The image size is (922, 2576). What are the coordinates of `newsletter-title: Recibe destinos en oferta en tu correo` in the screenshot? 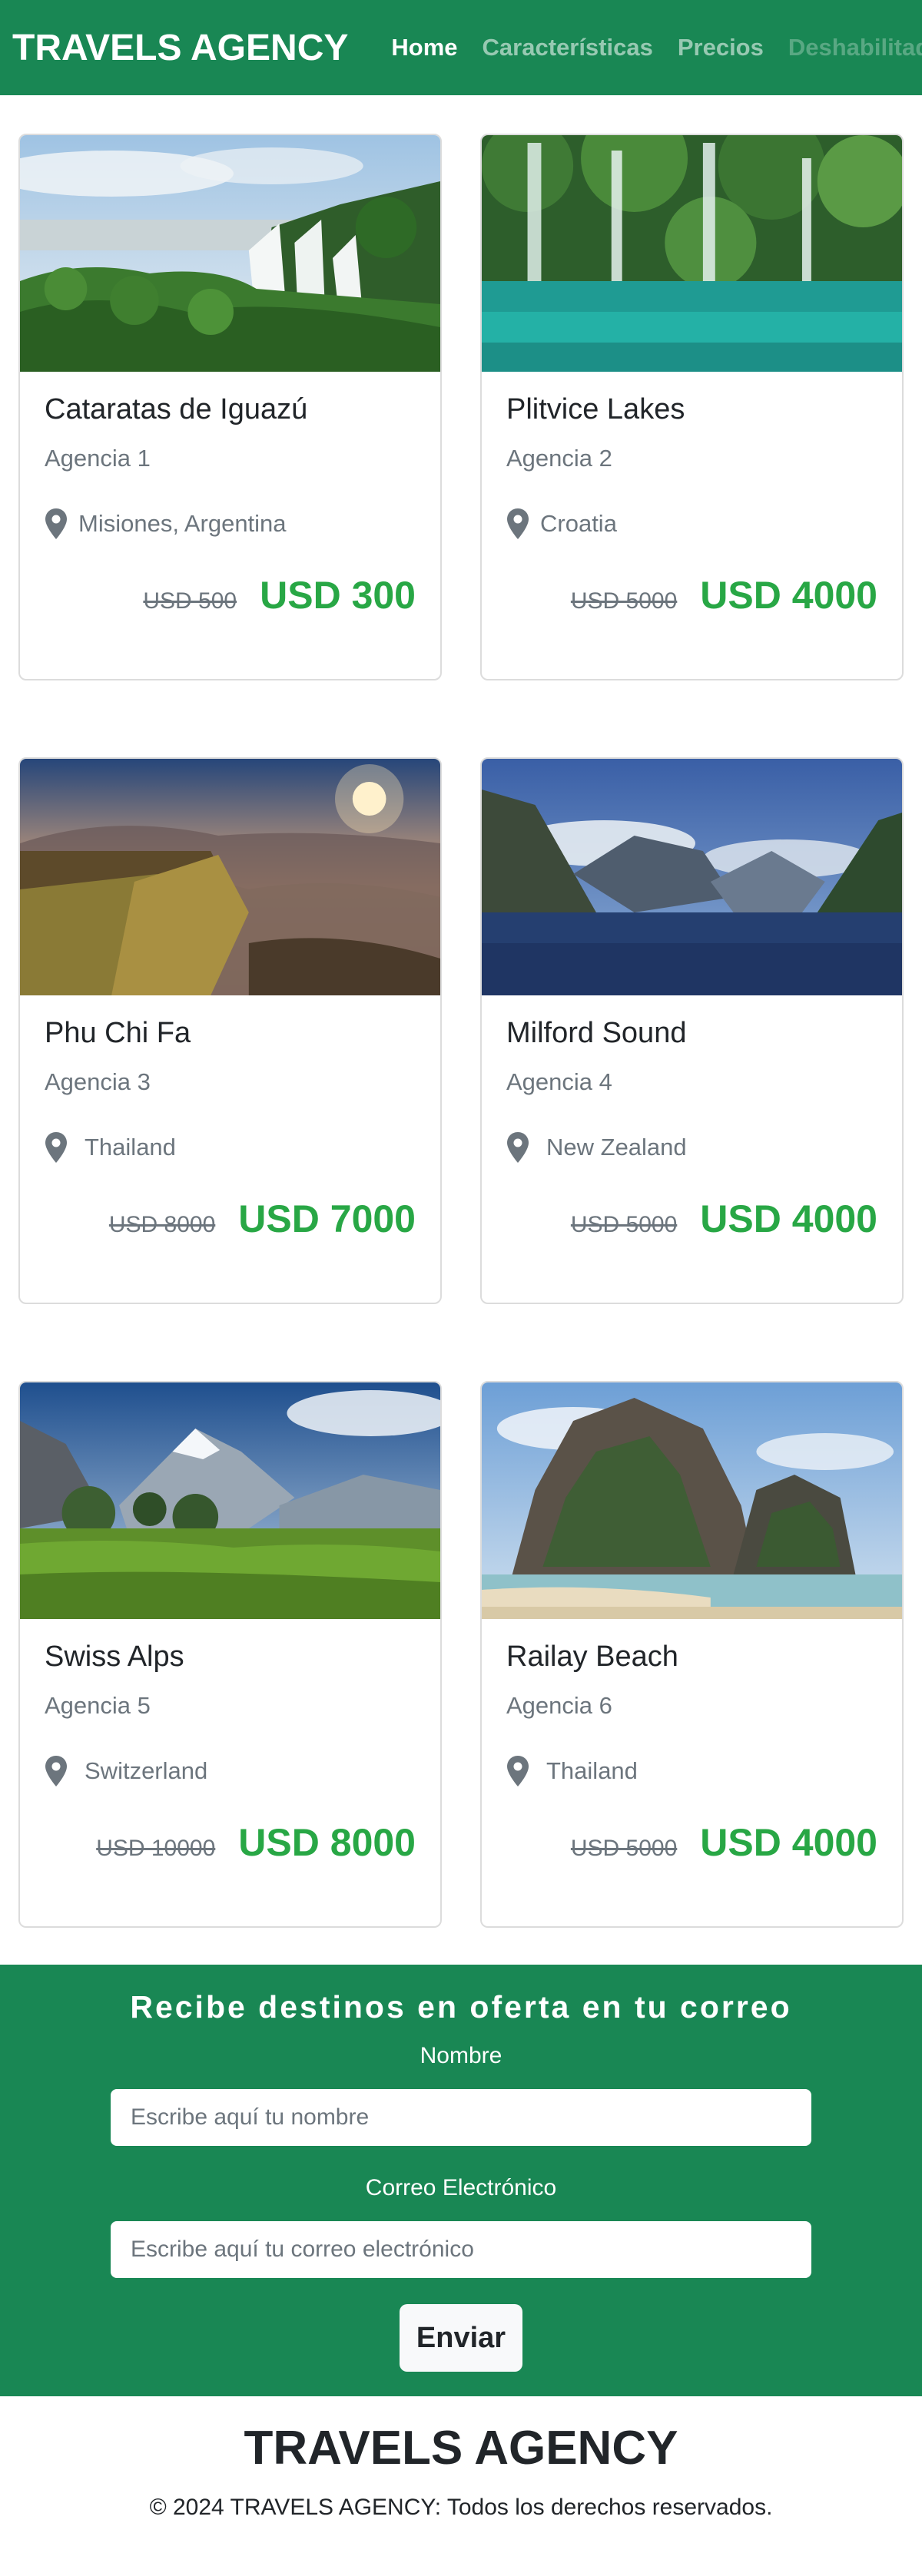 It's located at (461, 2007).